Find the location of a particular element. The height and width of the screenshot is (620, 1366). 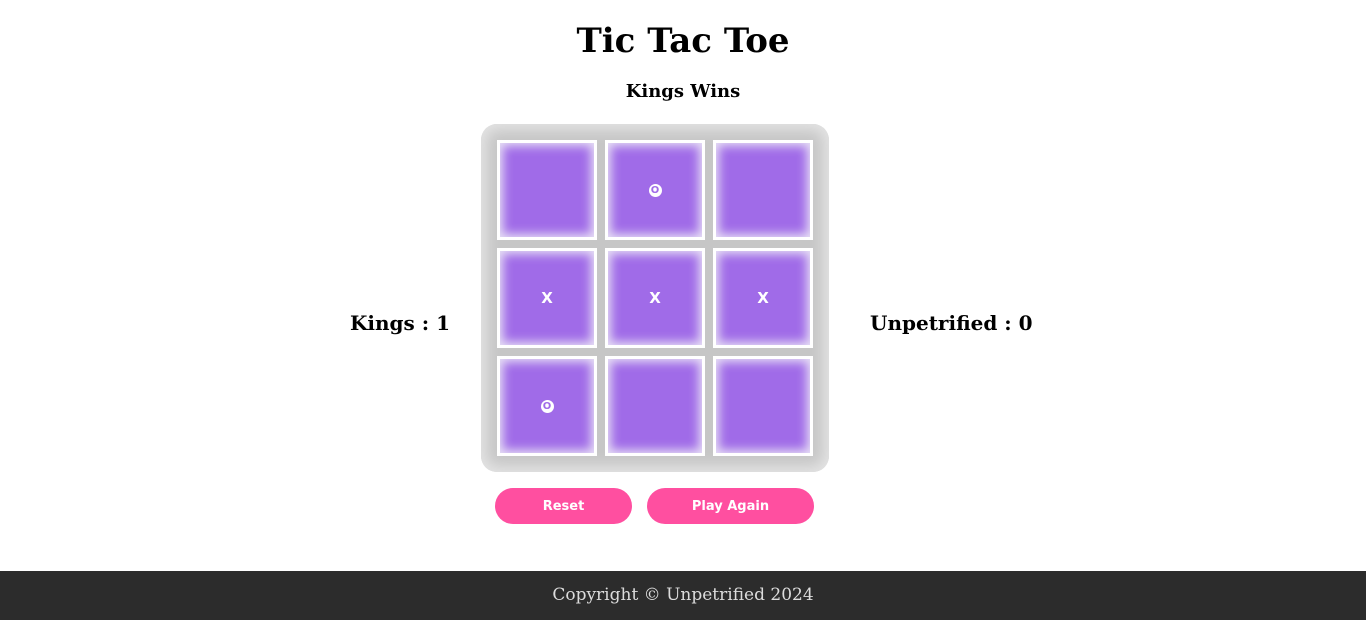

game-status: Kings Wins is located at coordinates (683, 91).